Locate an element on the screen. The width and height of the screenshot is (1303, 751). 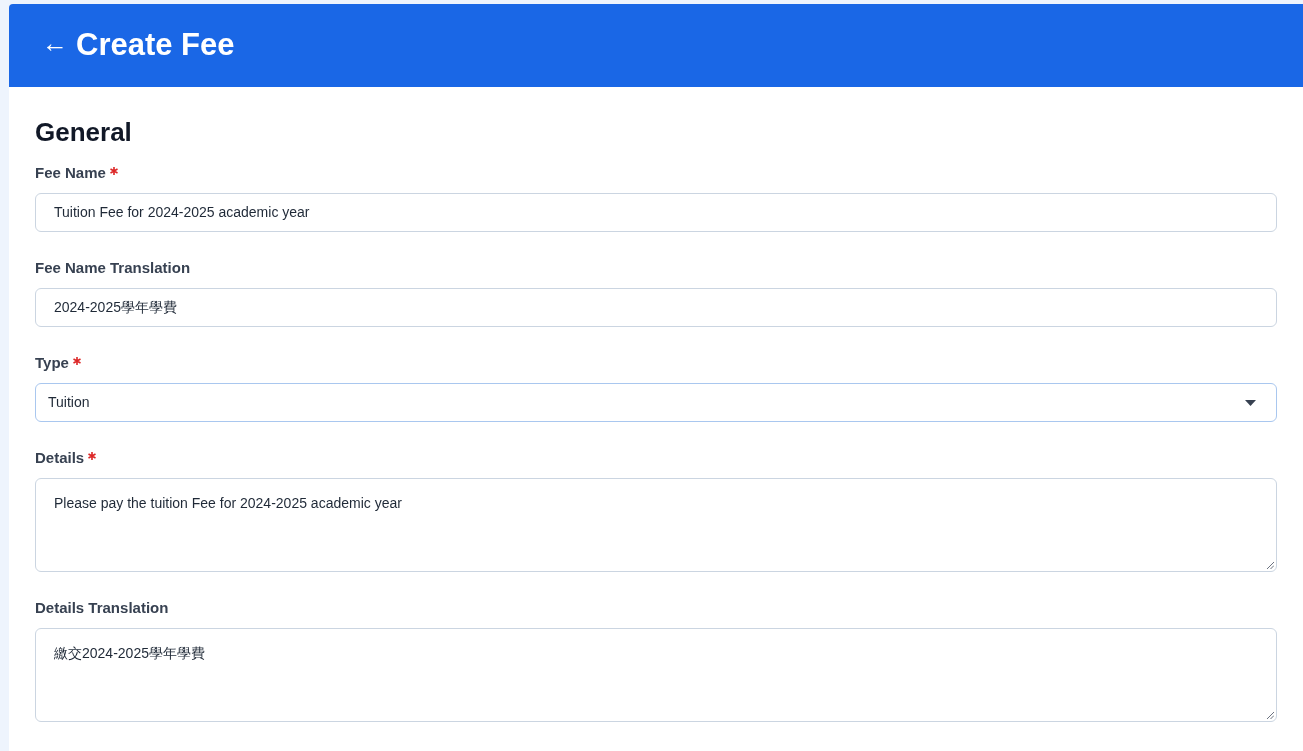
select-field: Tuition is located at coordinates (656, 402).